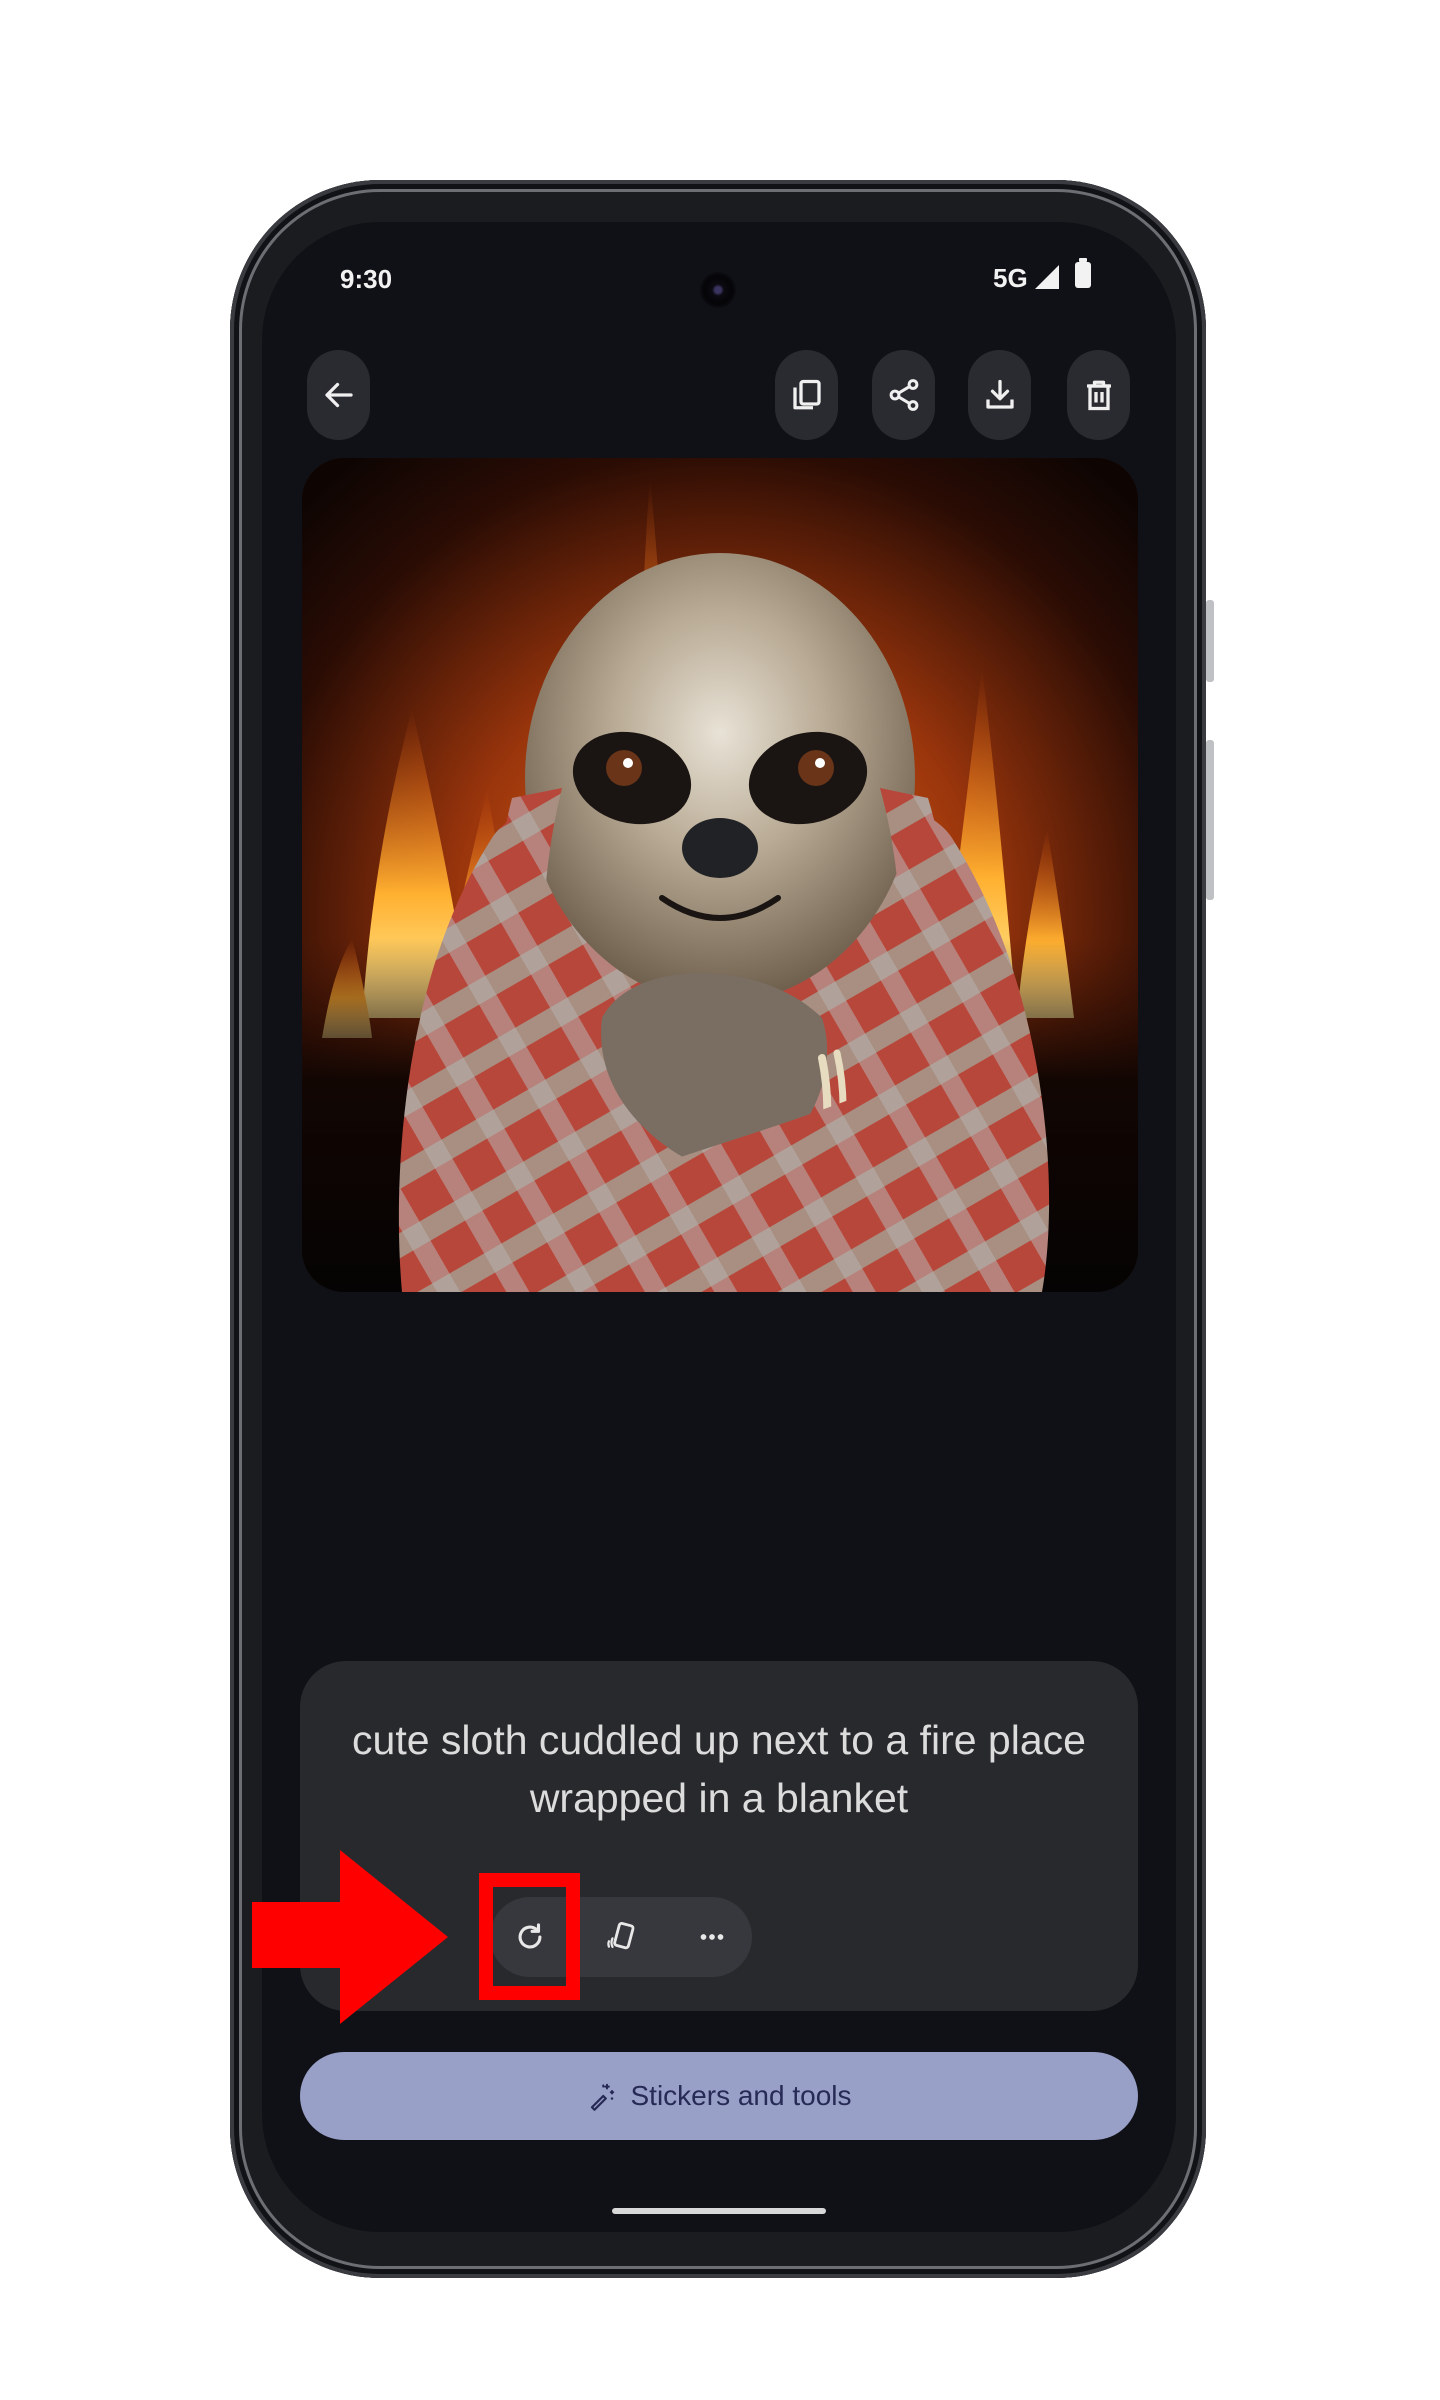  I want to click on trash-icon, so click(1098, 395).